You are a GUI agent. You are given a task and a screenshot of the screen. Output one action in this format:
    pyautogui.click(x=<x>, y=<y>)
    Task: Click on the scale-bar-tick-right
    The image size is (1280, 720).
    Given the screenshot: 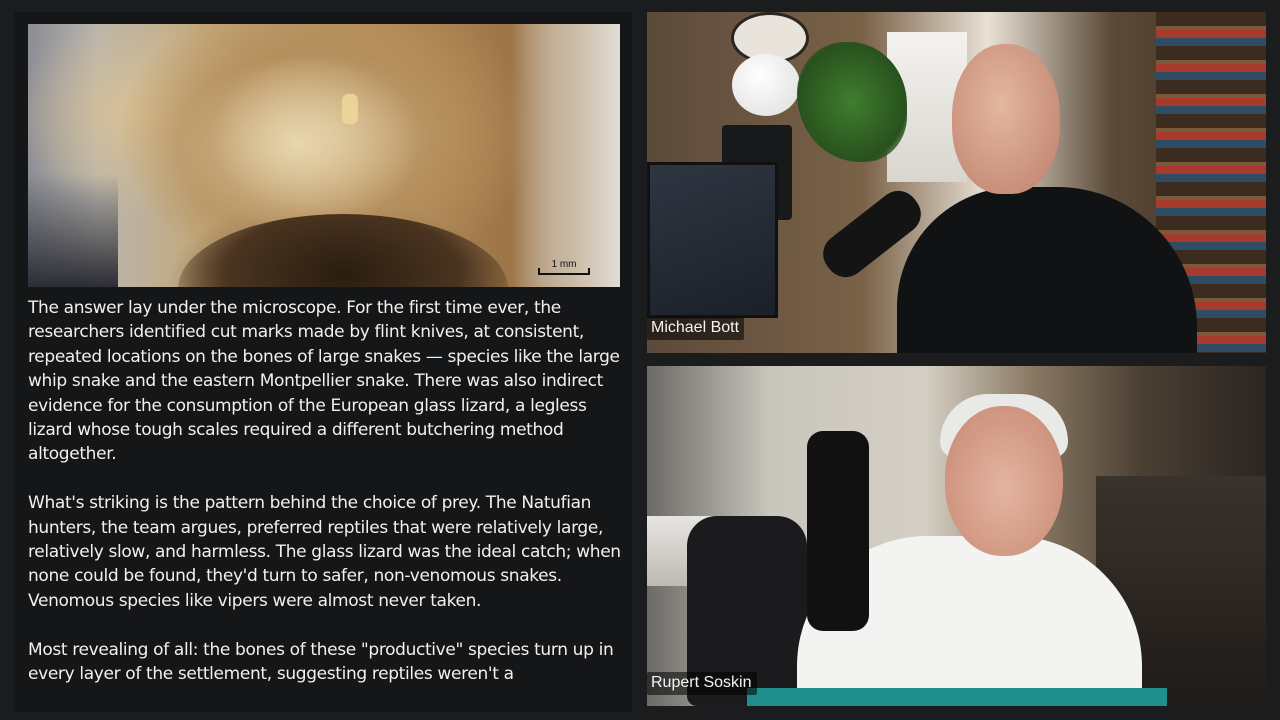 What is the action you would take?
    pyautogui.click(x=589, y=271)
    